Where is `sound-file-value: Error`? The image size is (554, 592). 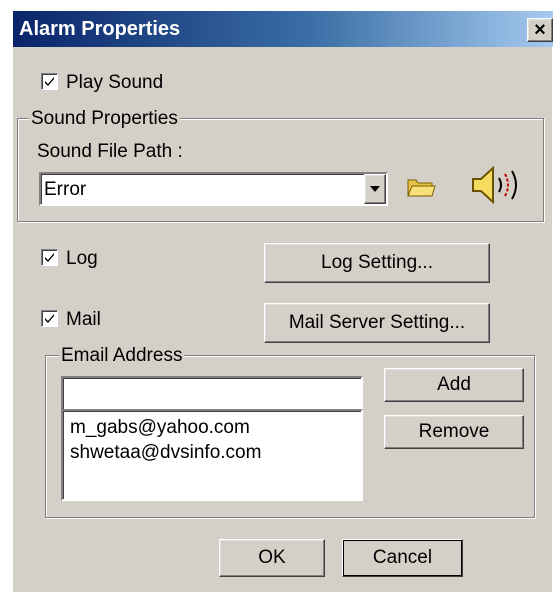
sound-file-value: Error is located at coordinates (65, 189).